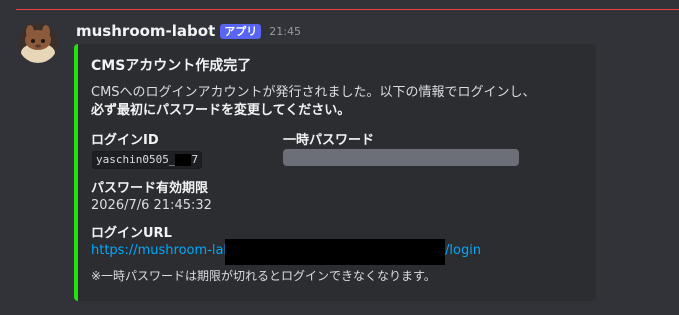 The width and height of the screenshot is (679, 315). What do you see at coordinates (401, 157) in the screenshot?
I see `temp-password-spoiler` at bounding box center [401, 157].